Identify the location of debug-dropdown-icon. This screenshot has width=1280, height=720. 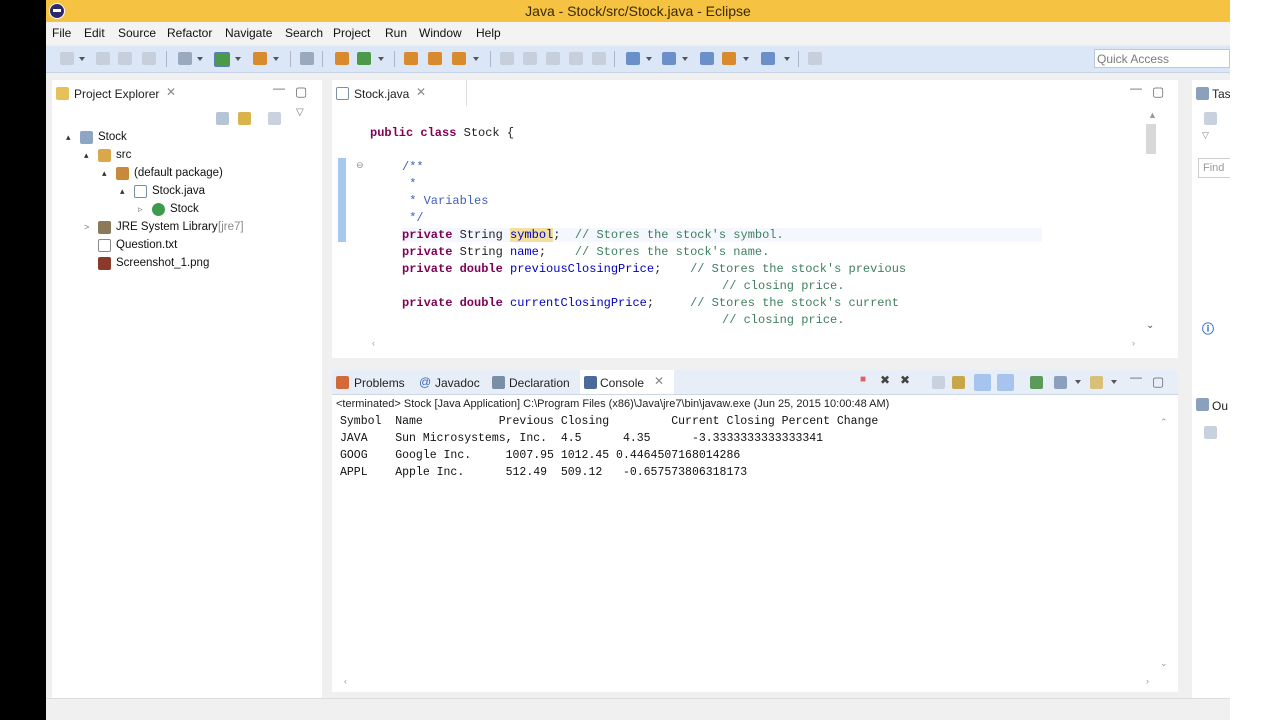
(200, 59).